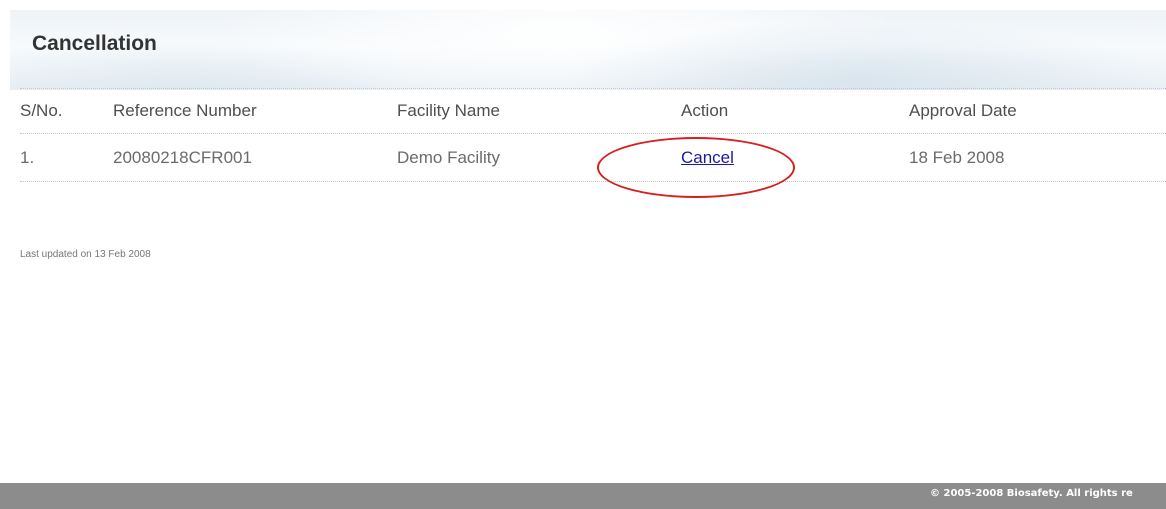 This screenshot has height=509, width=1166. Describe the element at coordinates (957, 157) in the screenshot. I see `cell-approval-date: 18 Feb 2008` at that location.